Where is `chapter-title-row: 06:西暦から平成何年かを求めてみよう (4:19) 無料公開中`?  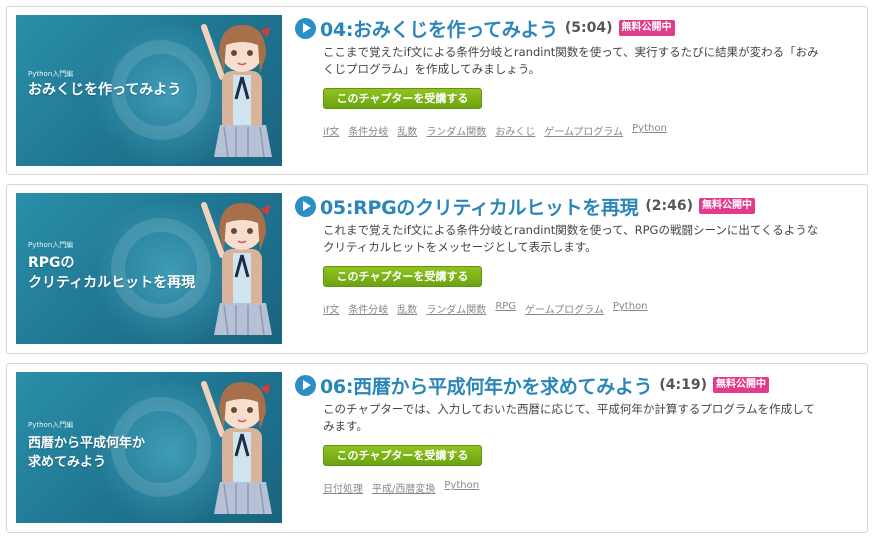
chapter-title-row: 06:西暦から平成何年かを求めてみよう (4:19) 無料公開中 is located at coordinates (576, 385).